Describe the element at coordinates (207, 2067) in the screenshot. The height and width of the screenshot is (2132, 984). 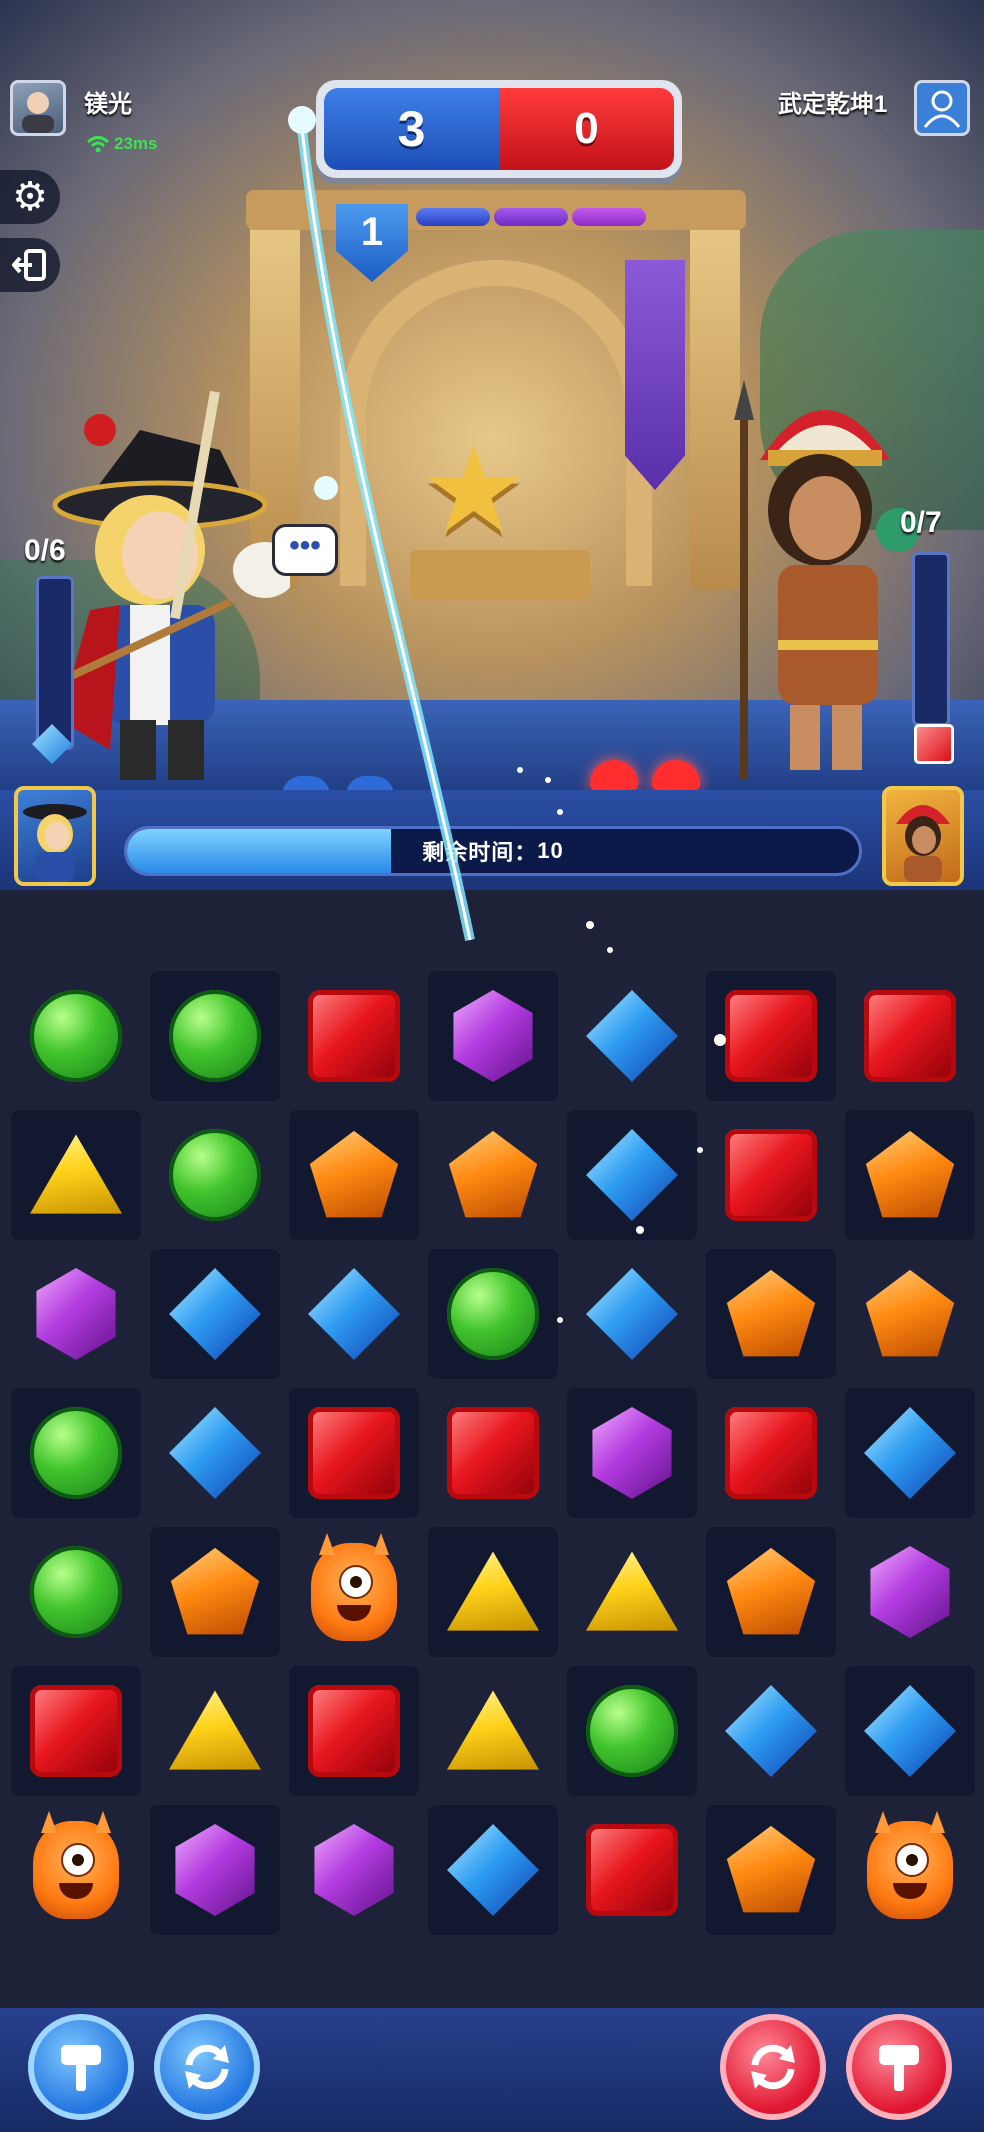
I see `shuffle-button-left` at that location.